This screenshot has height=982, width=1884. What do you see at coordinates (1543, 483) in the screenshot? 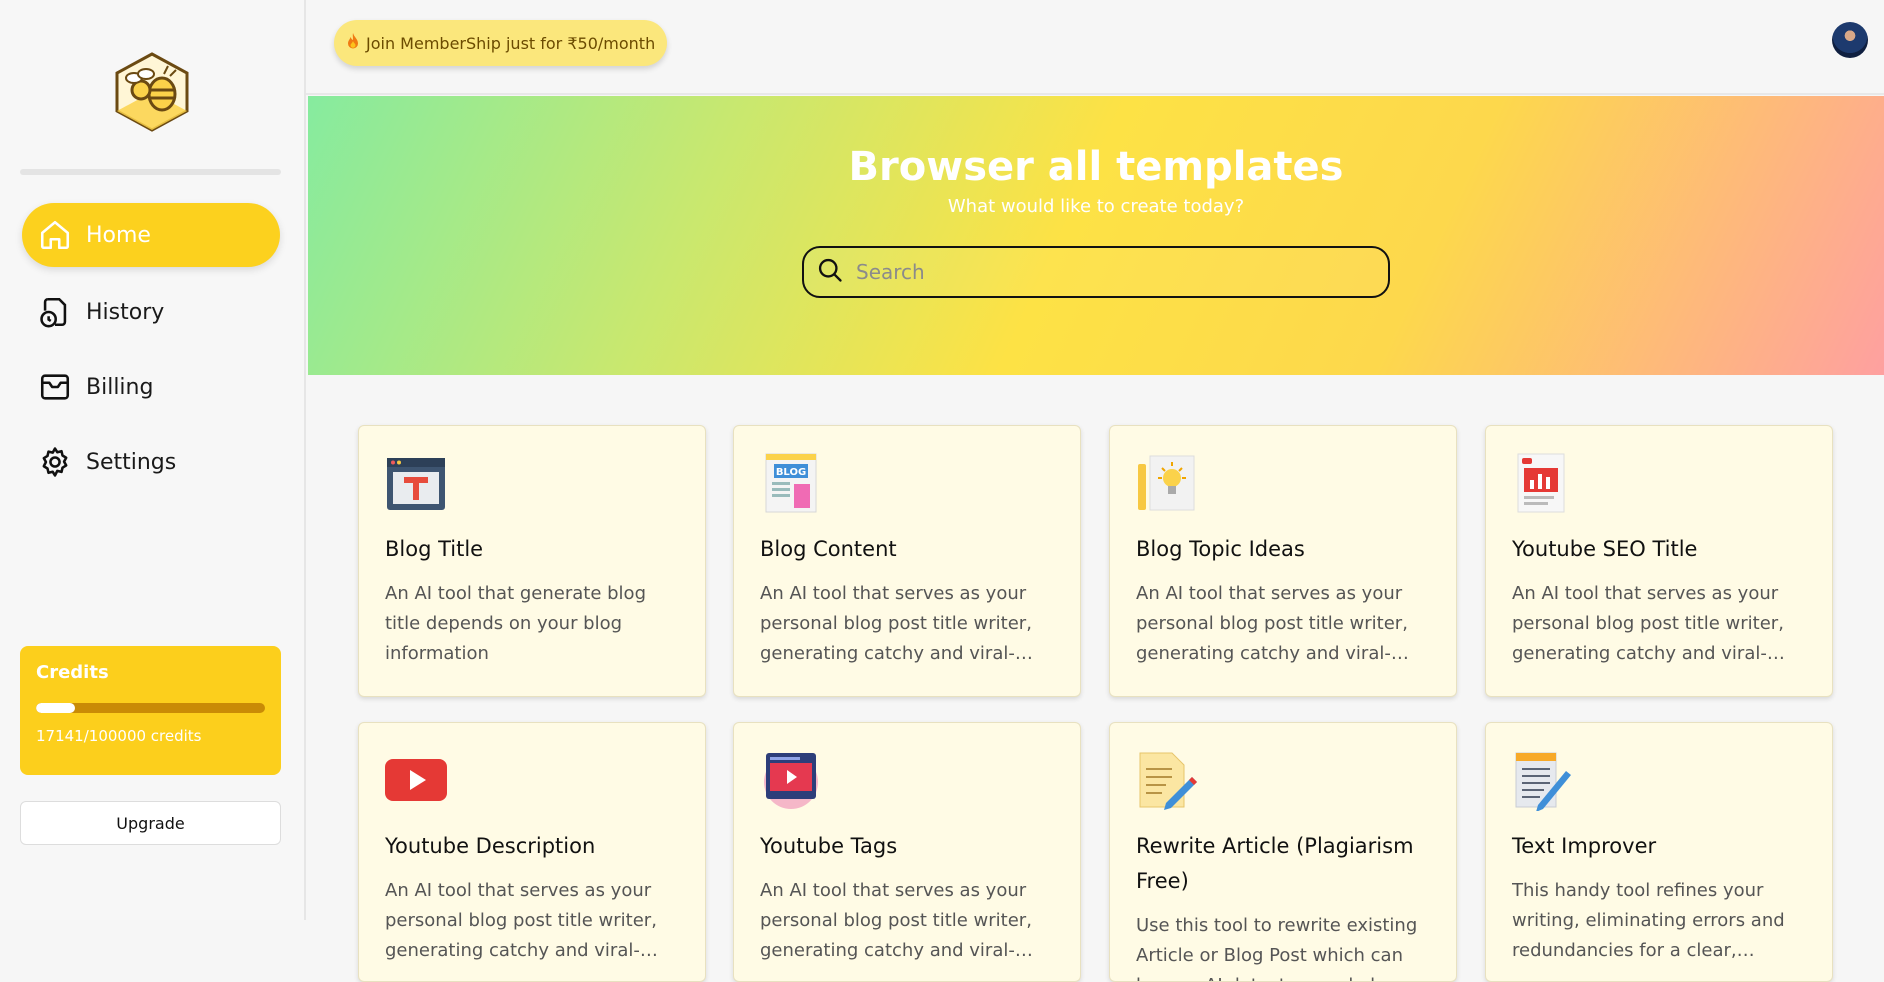
I see `youtube-seo-icon` at bounding box center [1543, 483].